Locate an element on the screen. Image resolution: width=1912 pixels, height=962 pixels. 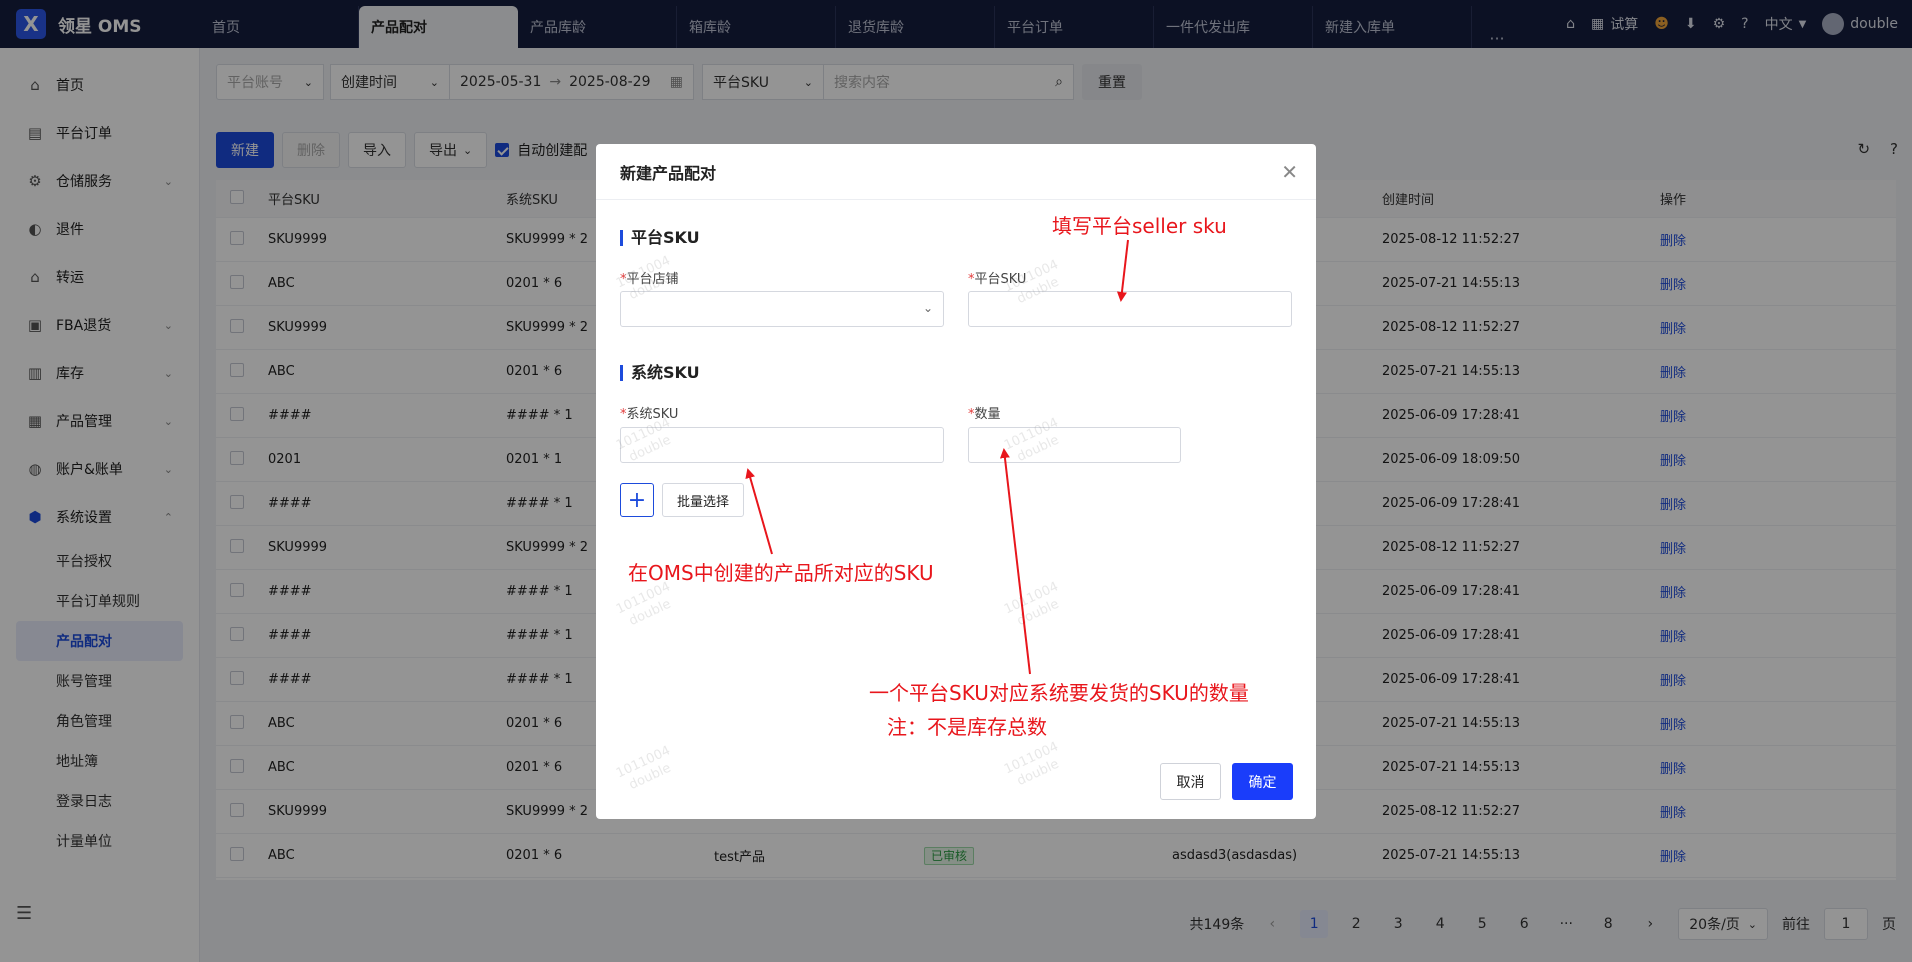
annotation-arrows is located at coordinates (937, 457).